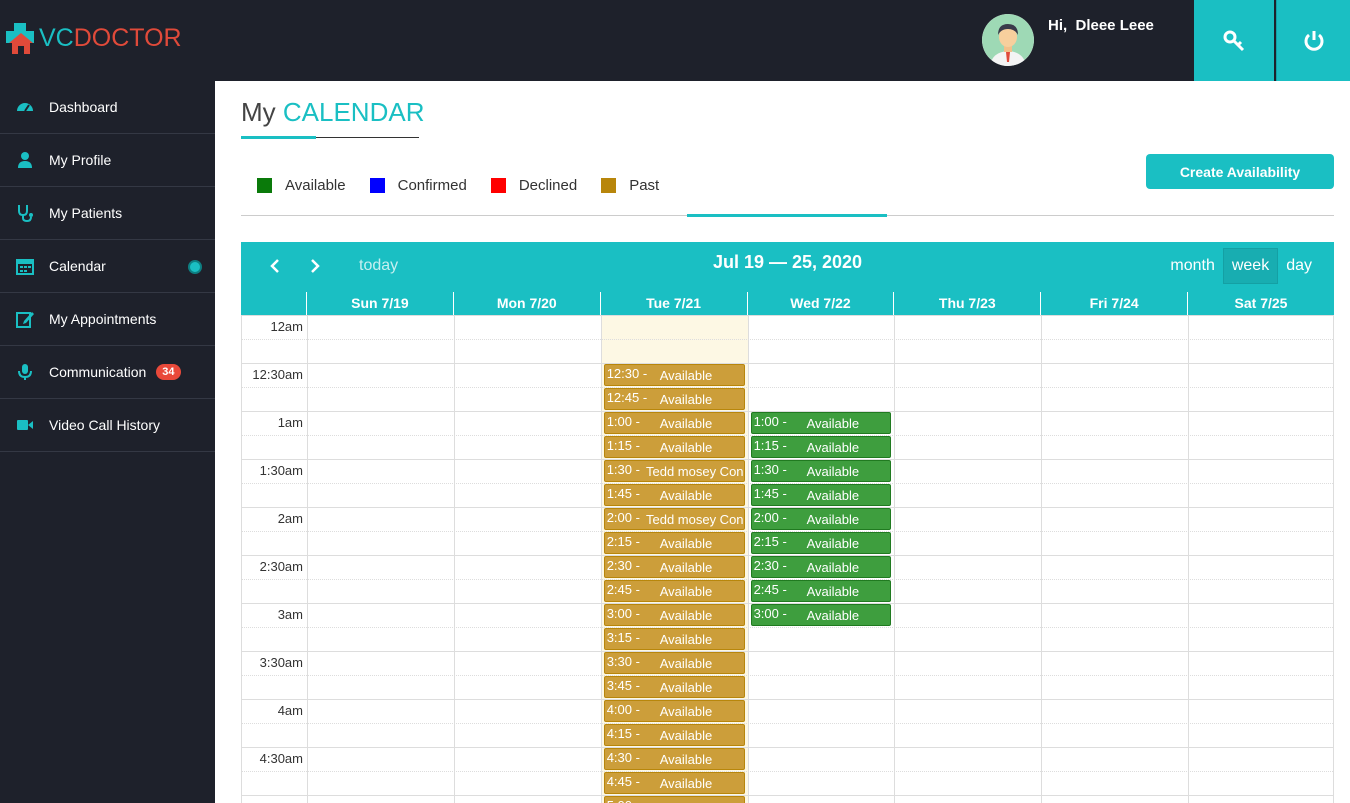 Image resolution: width=1350 pixels, height=803 pixels. I want to click on page-title-my: My, so click(262, 112).